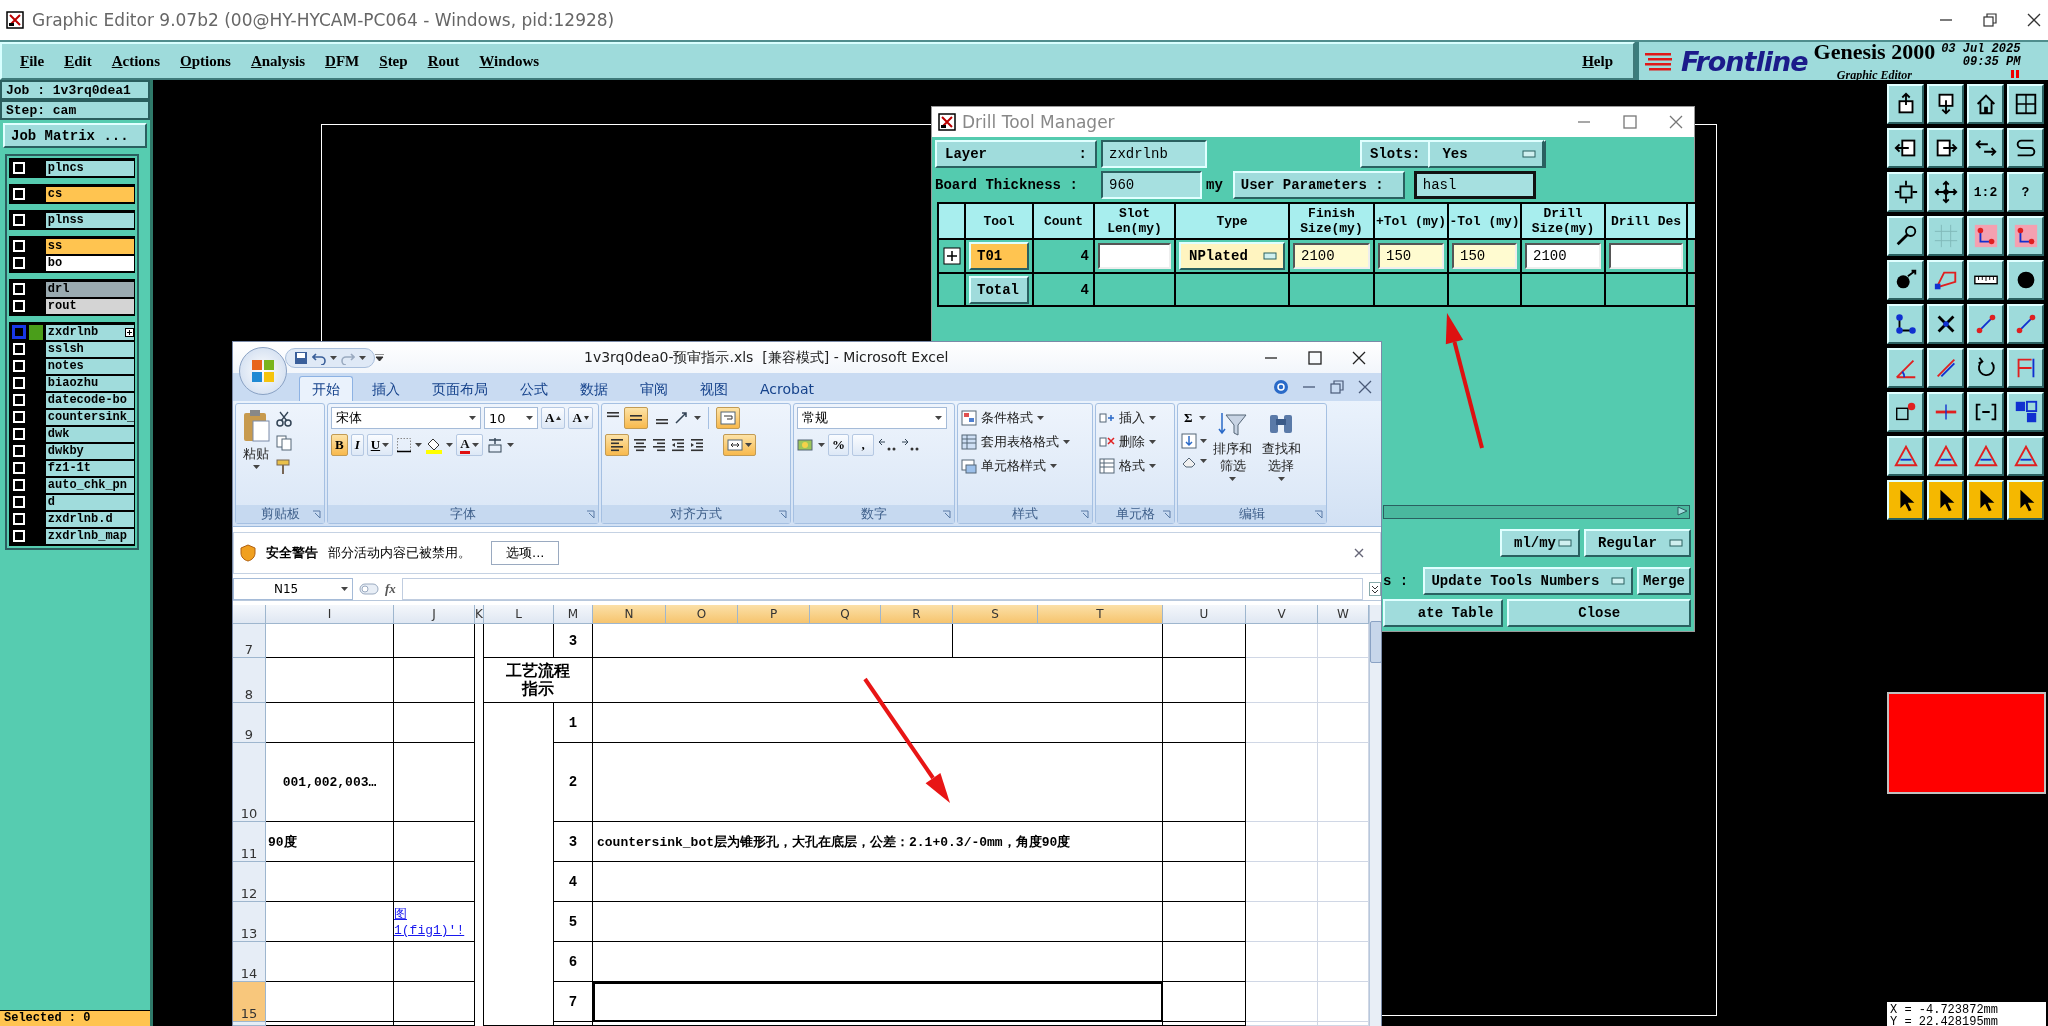 This screenshot has width=2048, height=1026. Describe the element at coordinates (89, 485) in the screenshot. I see `layer-name: auto_chk_pn` at that location.